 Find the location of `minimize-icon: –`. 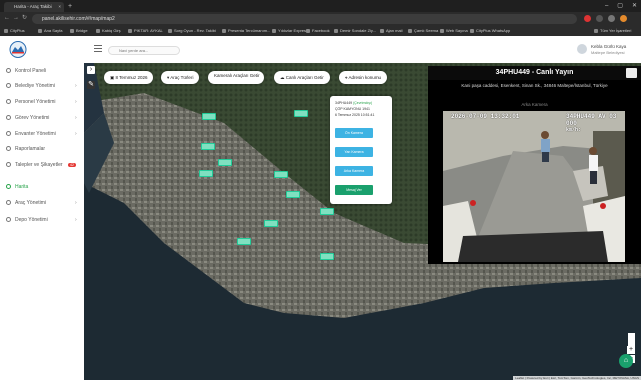

minimize-icon: – is located at coordinates (606, 6).